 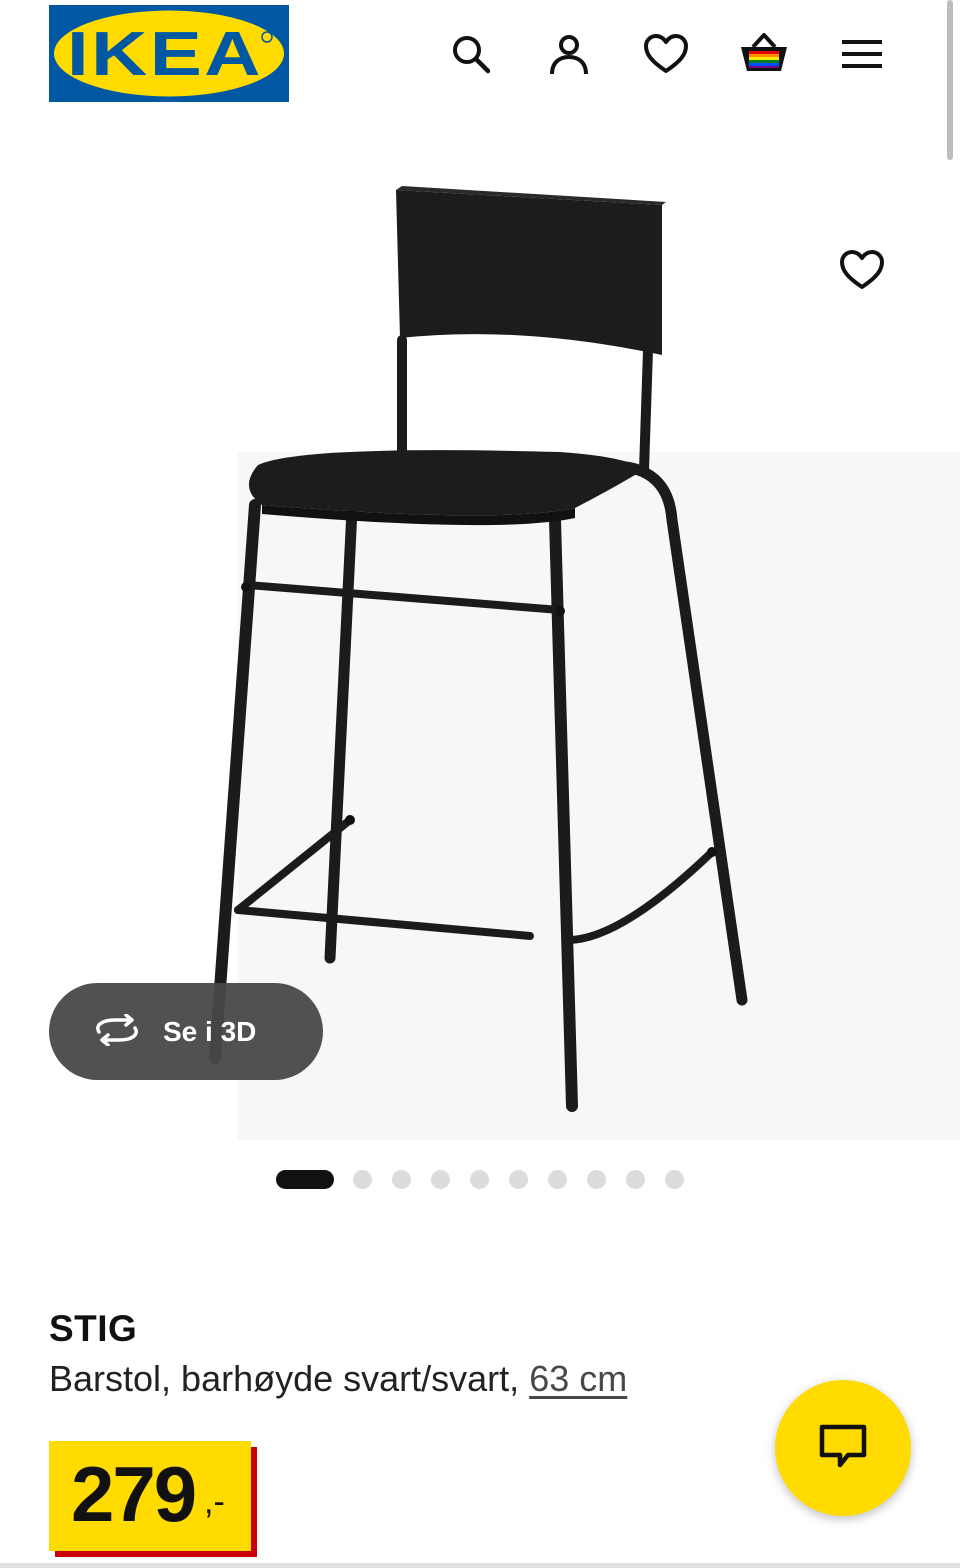 I want to click on price-integer: 279, so click(x=134, y=1494).